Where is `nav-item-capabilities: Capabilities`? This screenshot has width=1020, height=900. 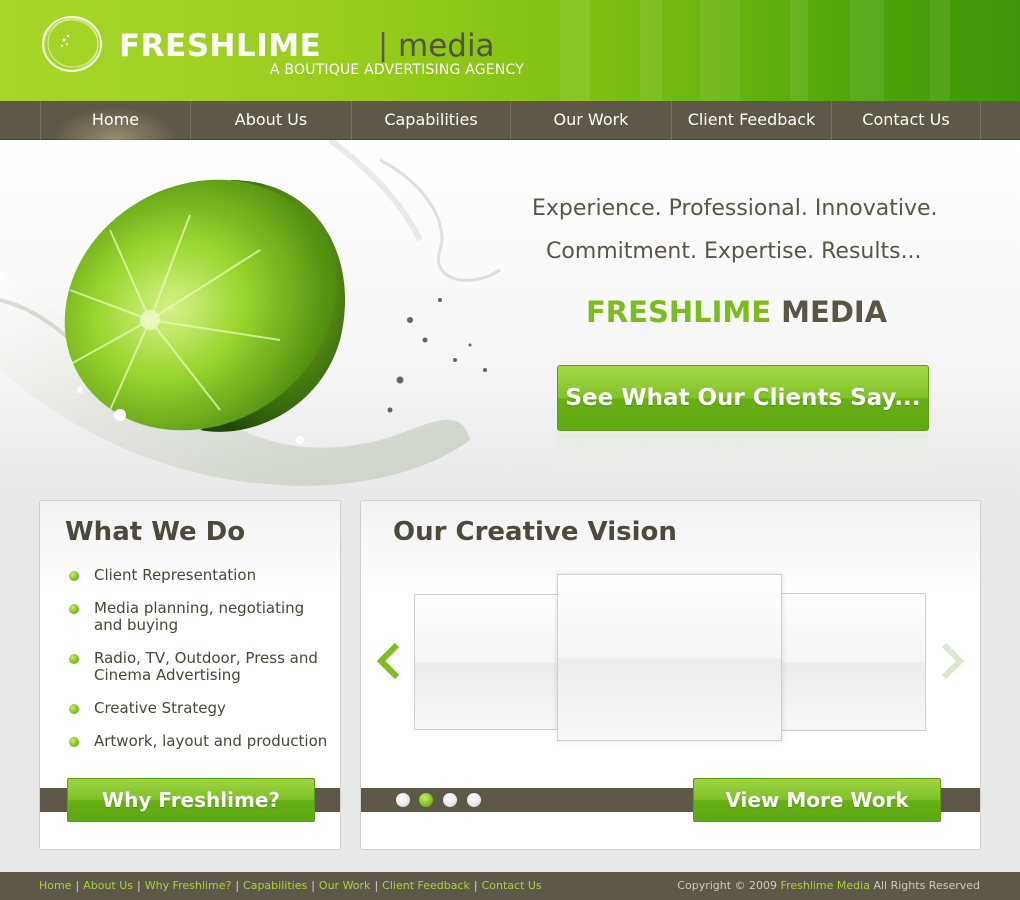
nav-item-capabilities: Capabilities is located at coordinates (430, 120).